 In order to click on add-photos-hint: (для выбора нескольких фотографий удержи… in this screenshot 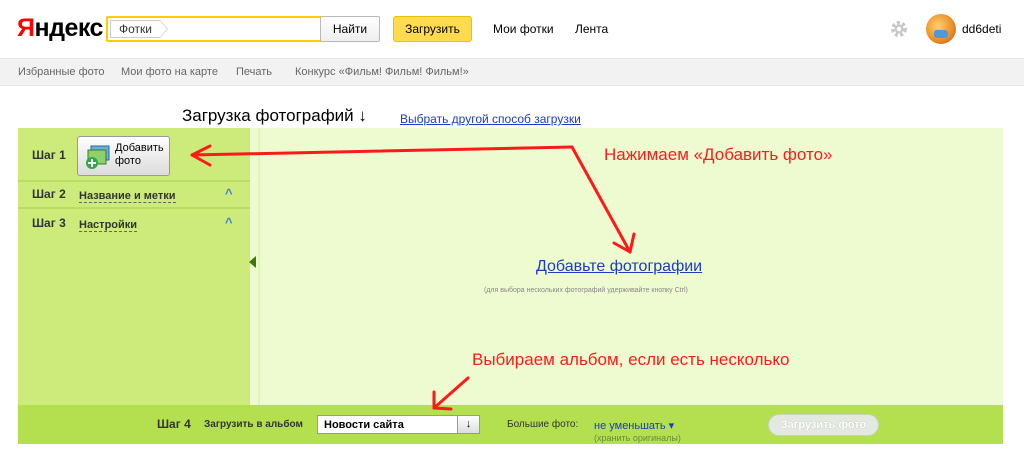, I will do `click(586, 290)`.